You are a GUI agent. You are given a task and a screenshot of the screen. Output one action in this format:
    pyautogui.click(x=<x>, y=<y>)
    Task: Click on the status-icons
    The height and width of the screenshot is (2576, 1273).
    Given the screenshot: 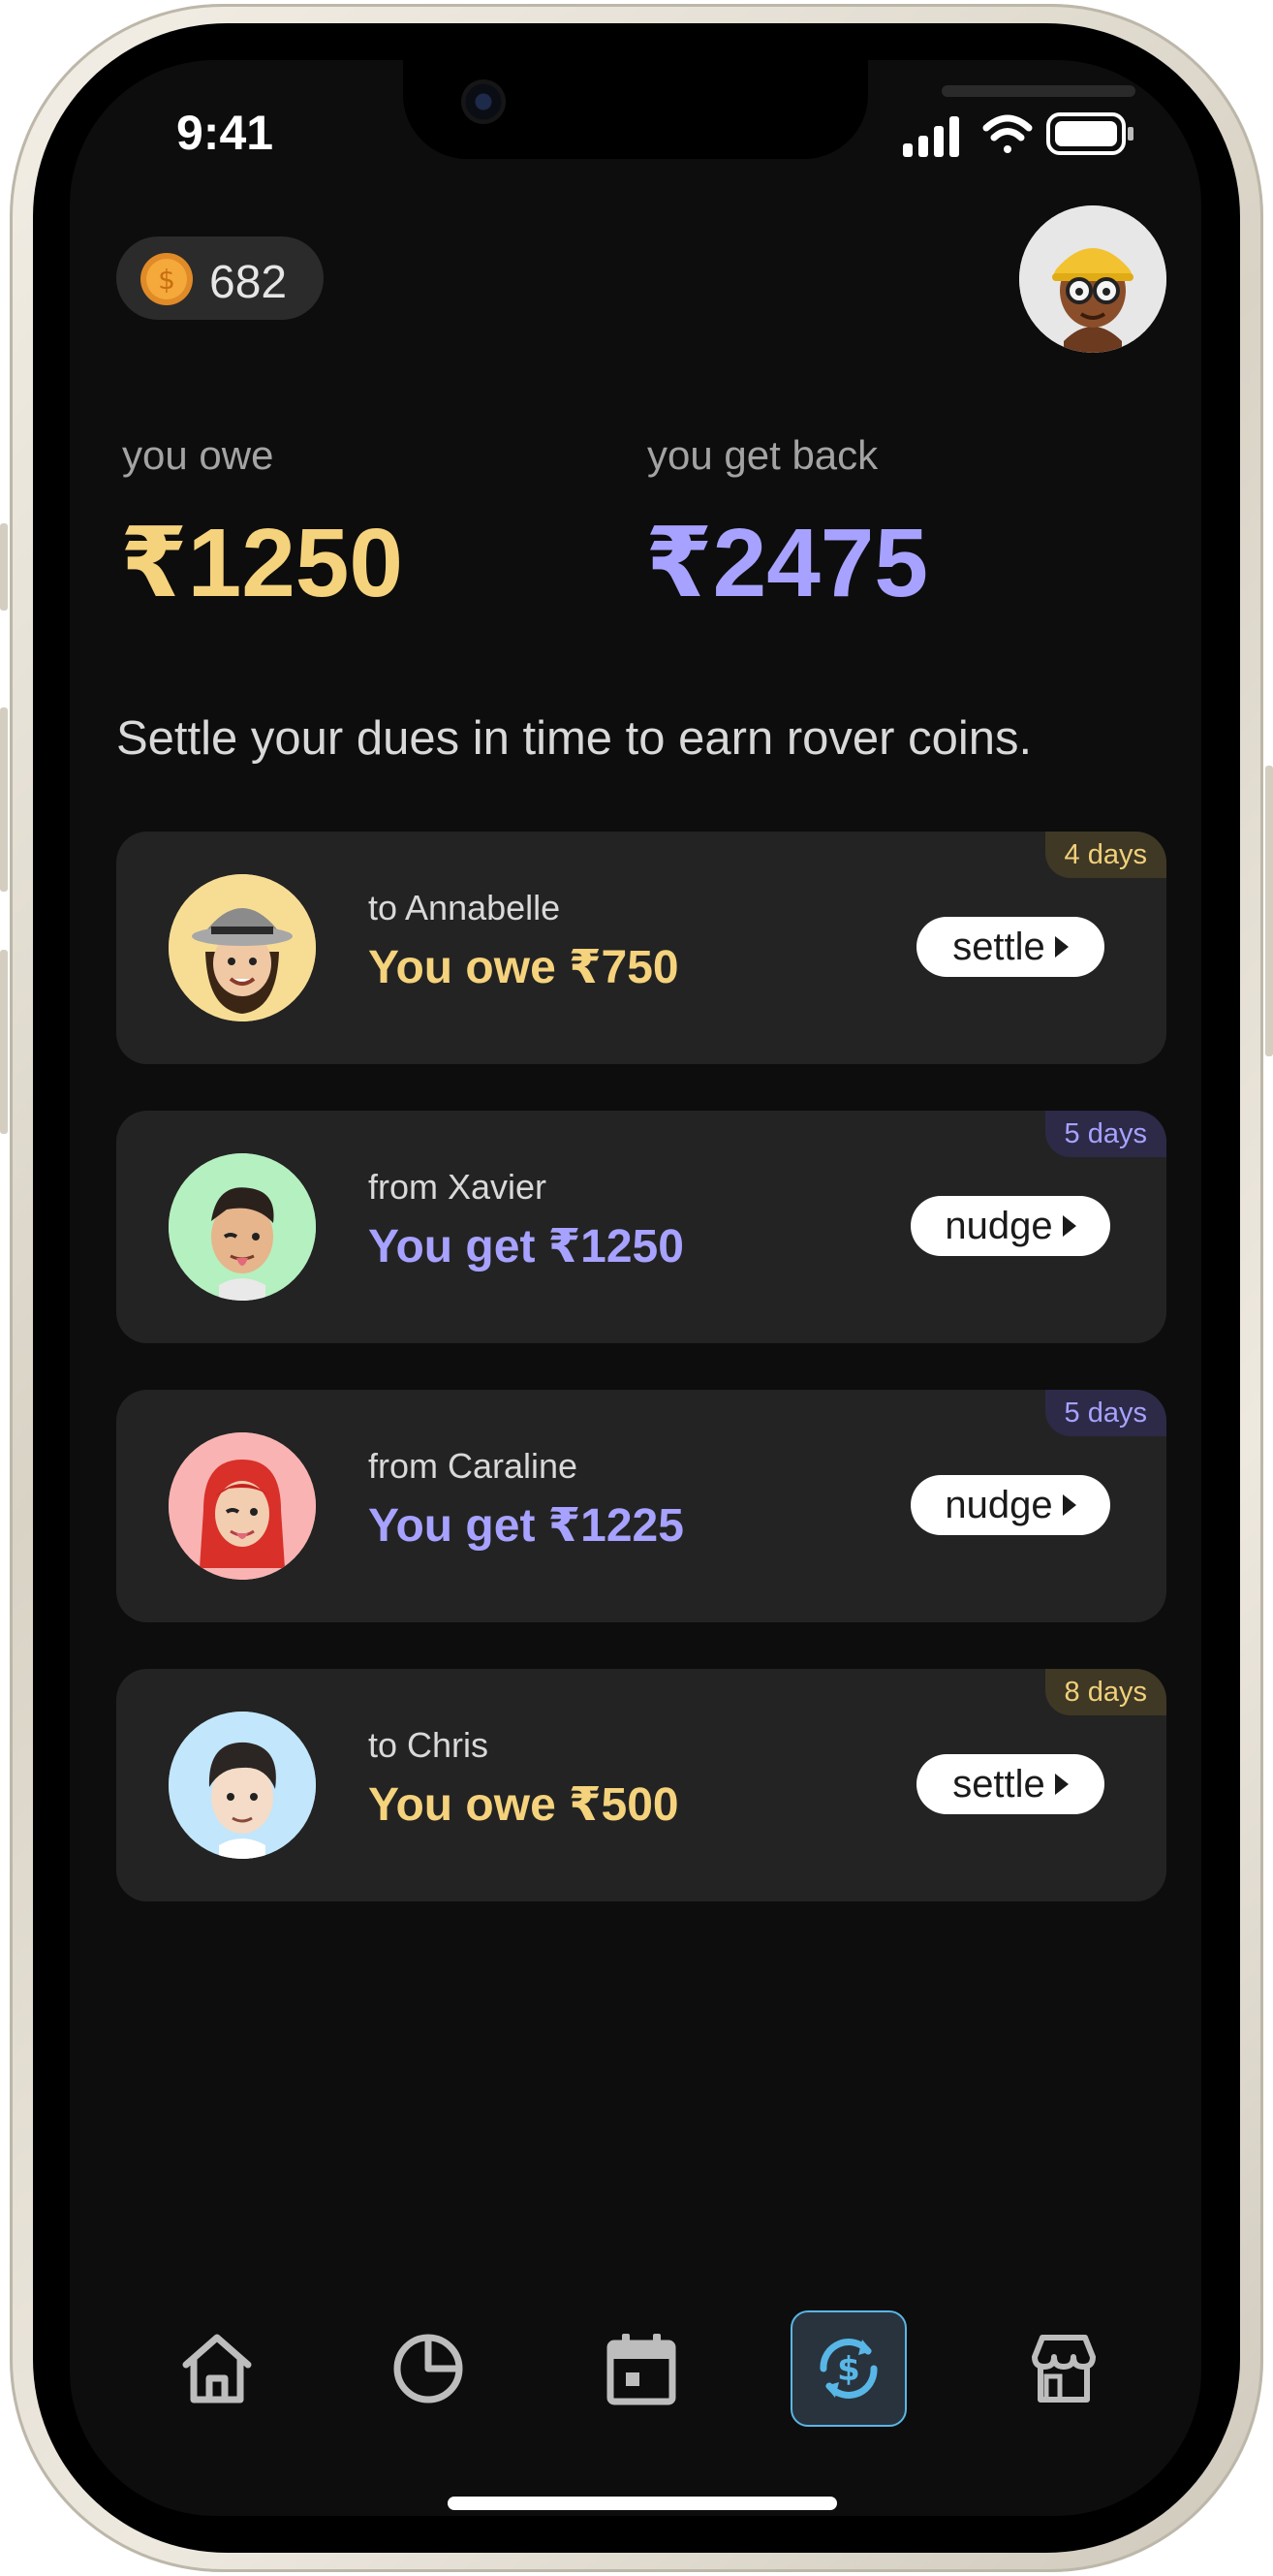 What is the action you would take?
    pyautogui.click(x=1018, y=134)
    